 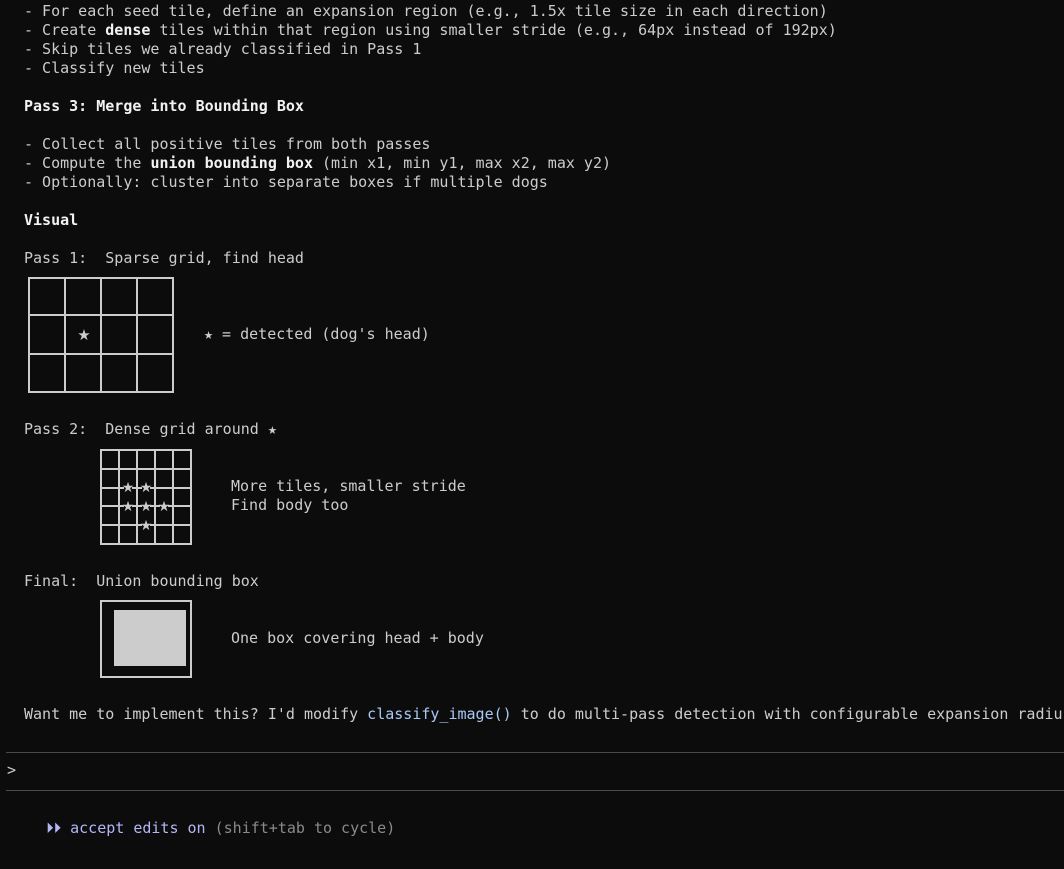 I want to click on final-note: One box covering head + body, so click(x=357, y=638).